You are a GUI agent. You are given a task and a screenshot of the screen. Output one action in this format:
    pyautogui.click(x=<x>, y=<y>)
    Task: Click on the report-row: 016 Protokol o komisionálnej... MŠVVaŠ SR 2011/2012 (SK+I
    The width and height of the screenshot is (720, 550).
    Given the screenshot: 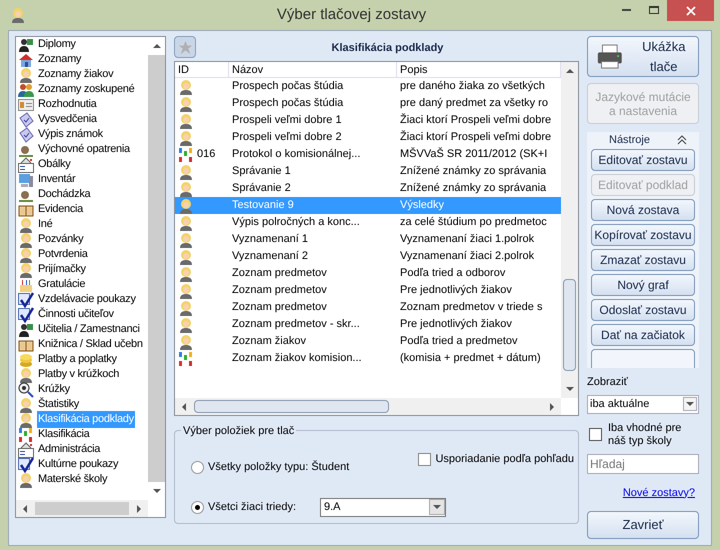 What is the action you would take?
    pyautogui.click(x=368, y=154)
    